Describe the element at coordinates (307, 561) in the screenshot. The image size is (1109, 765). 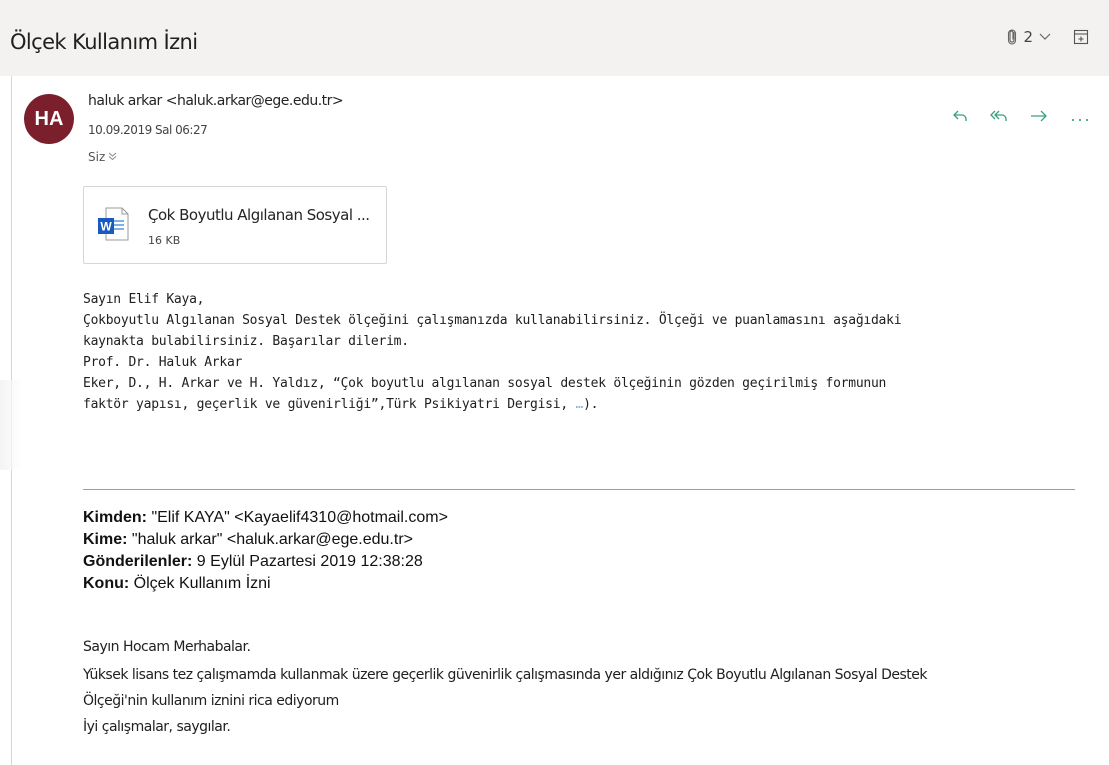
I see `sent-value: 9 Eylül Pazartesi 2019 12:38:28` at that location.